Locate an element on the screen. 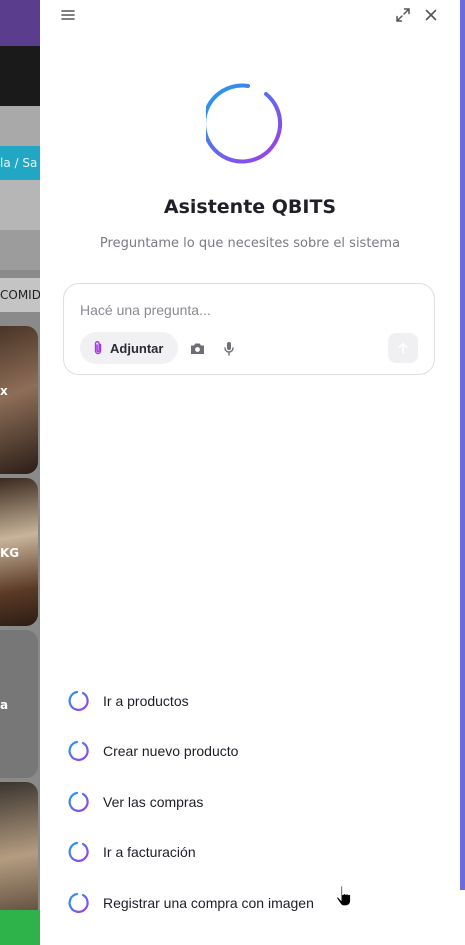 The image size is (465, 945). product-card-label: a is located at coordinates (4, 705).